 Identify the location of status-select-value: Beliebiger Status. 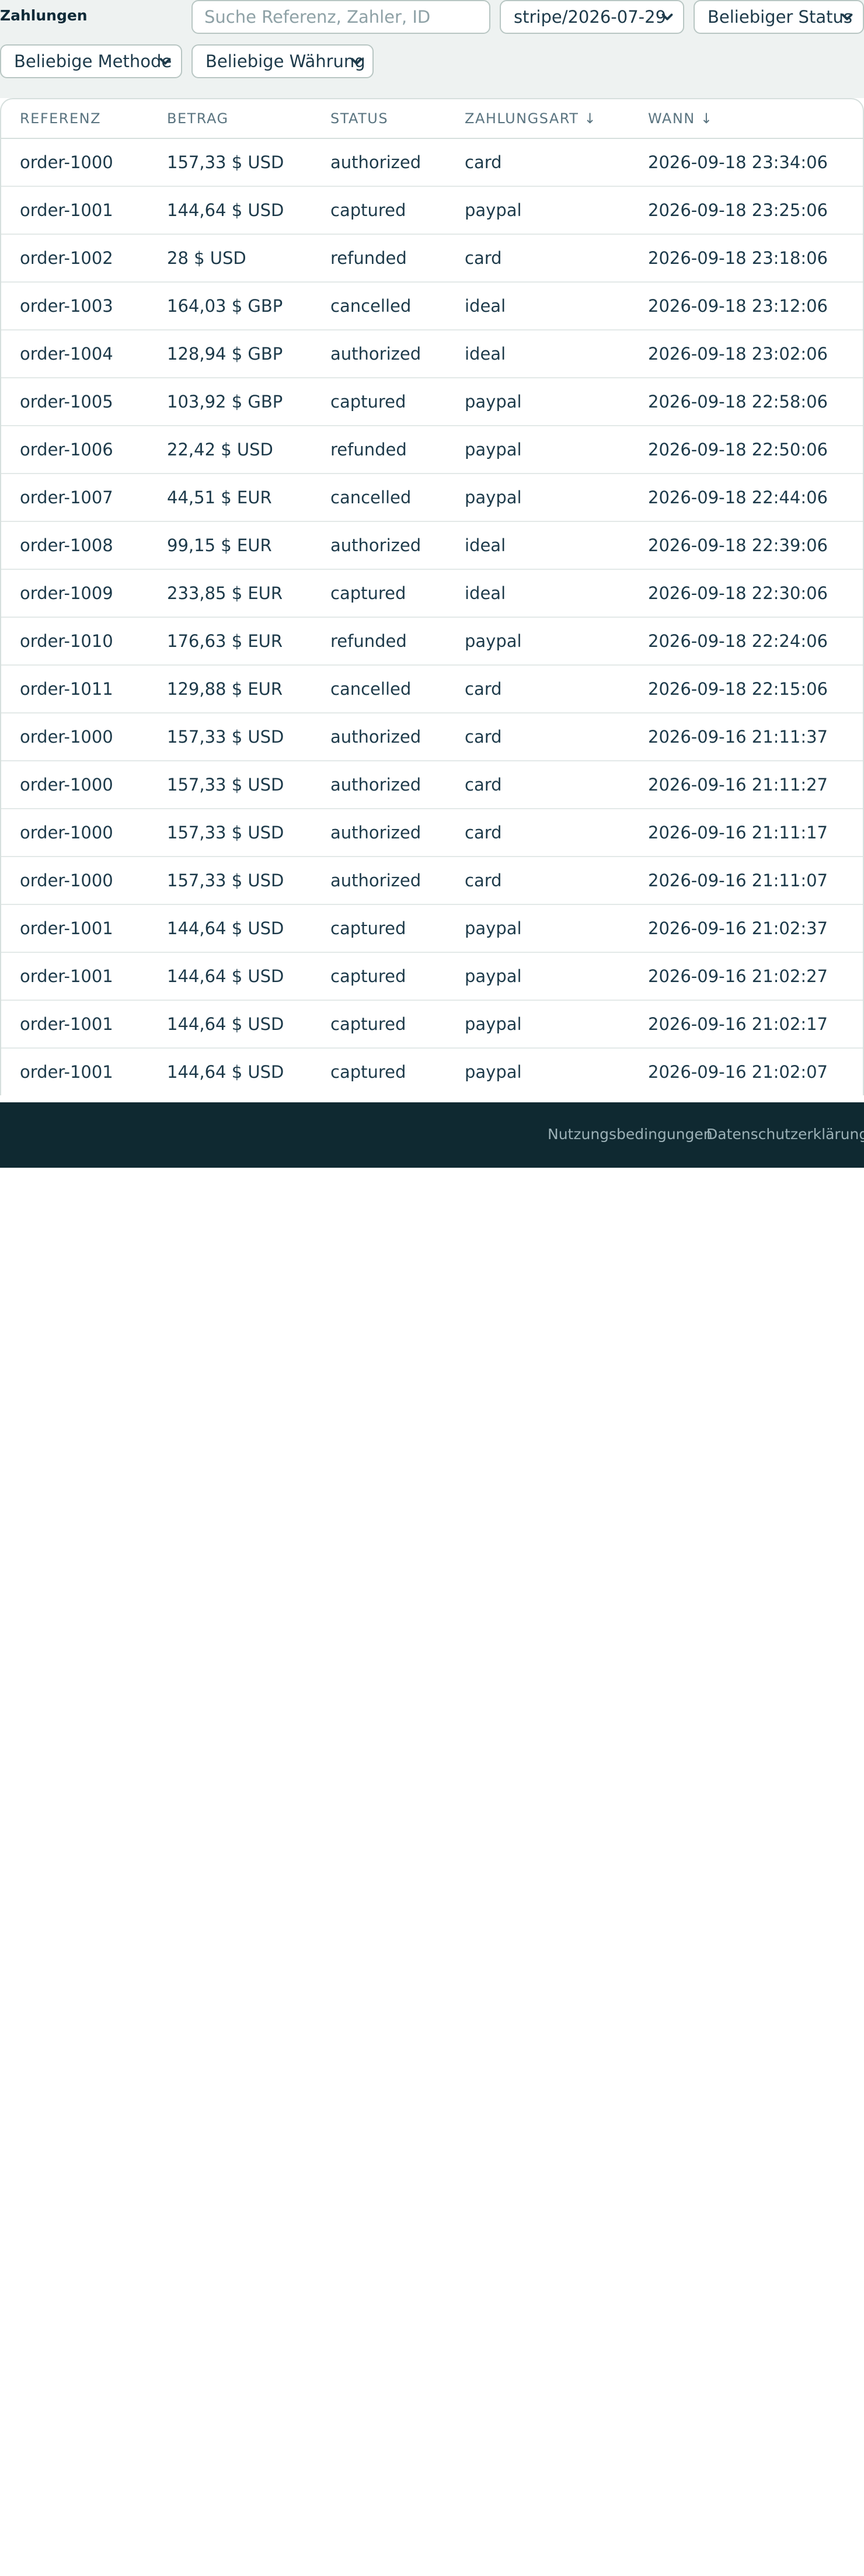
(780, 17).